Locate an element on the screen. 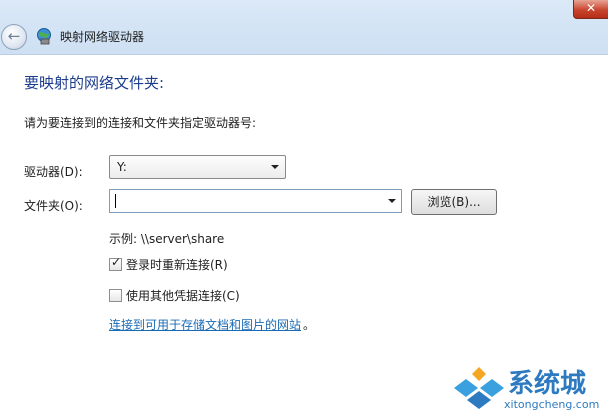 The width and height of the screenshot is (608, 416). window-title: 映射网络驱动器 is located at coordinates (102, 37).